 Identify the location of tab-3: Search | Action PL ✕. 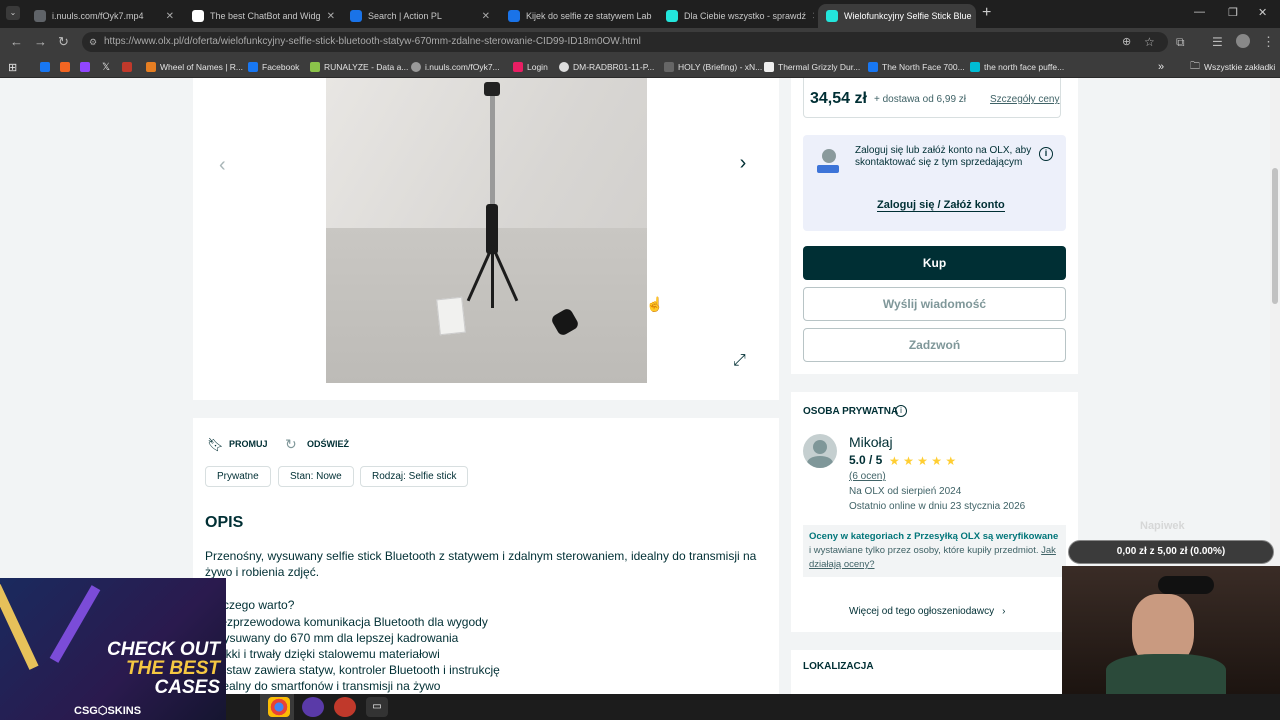
(420, 16).